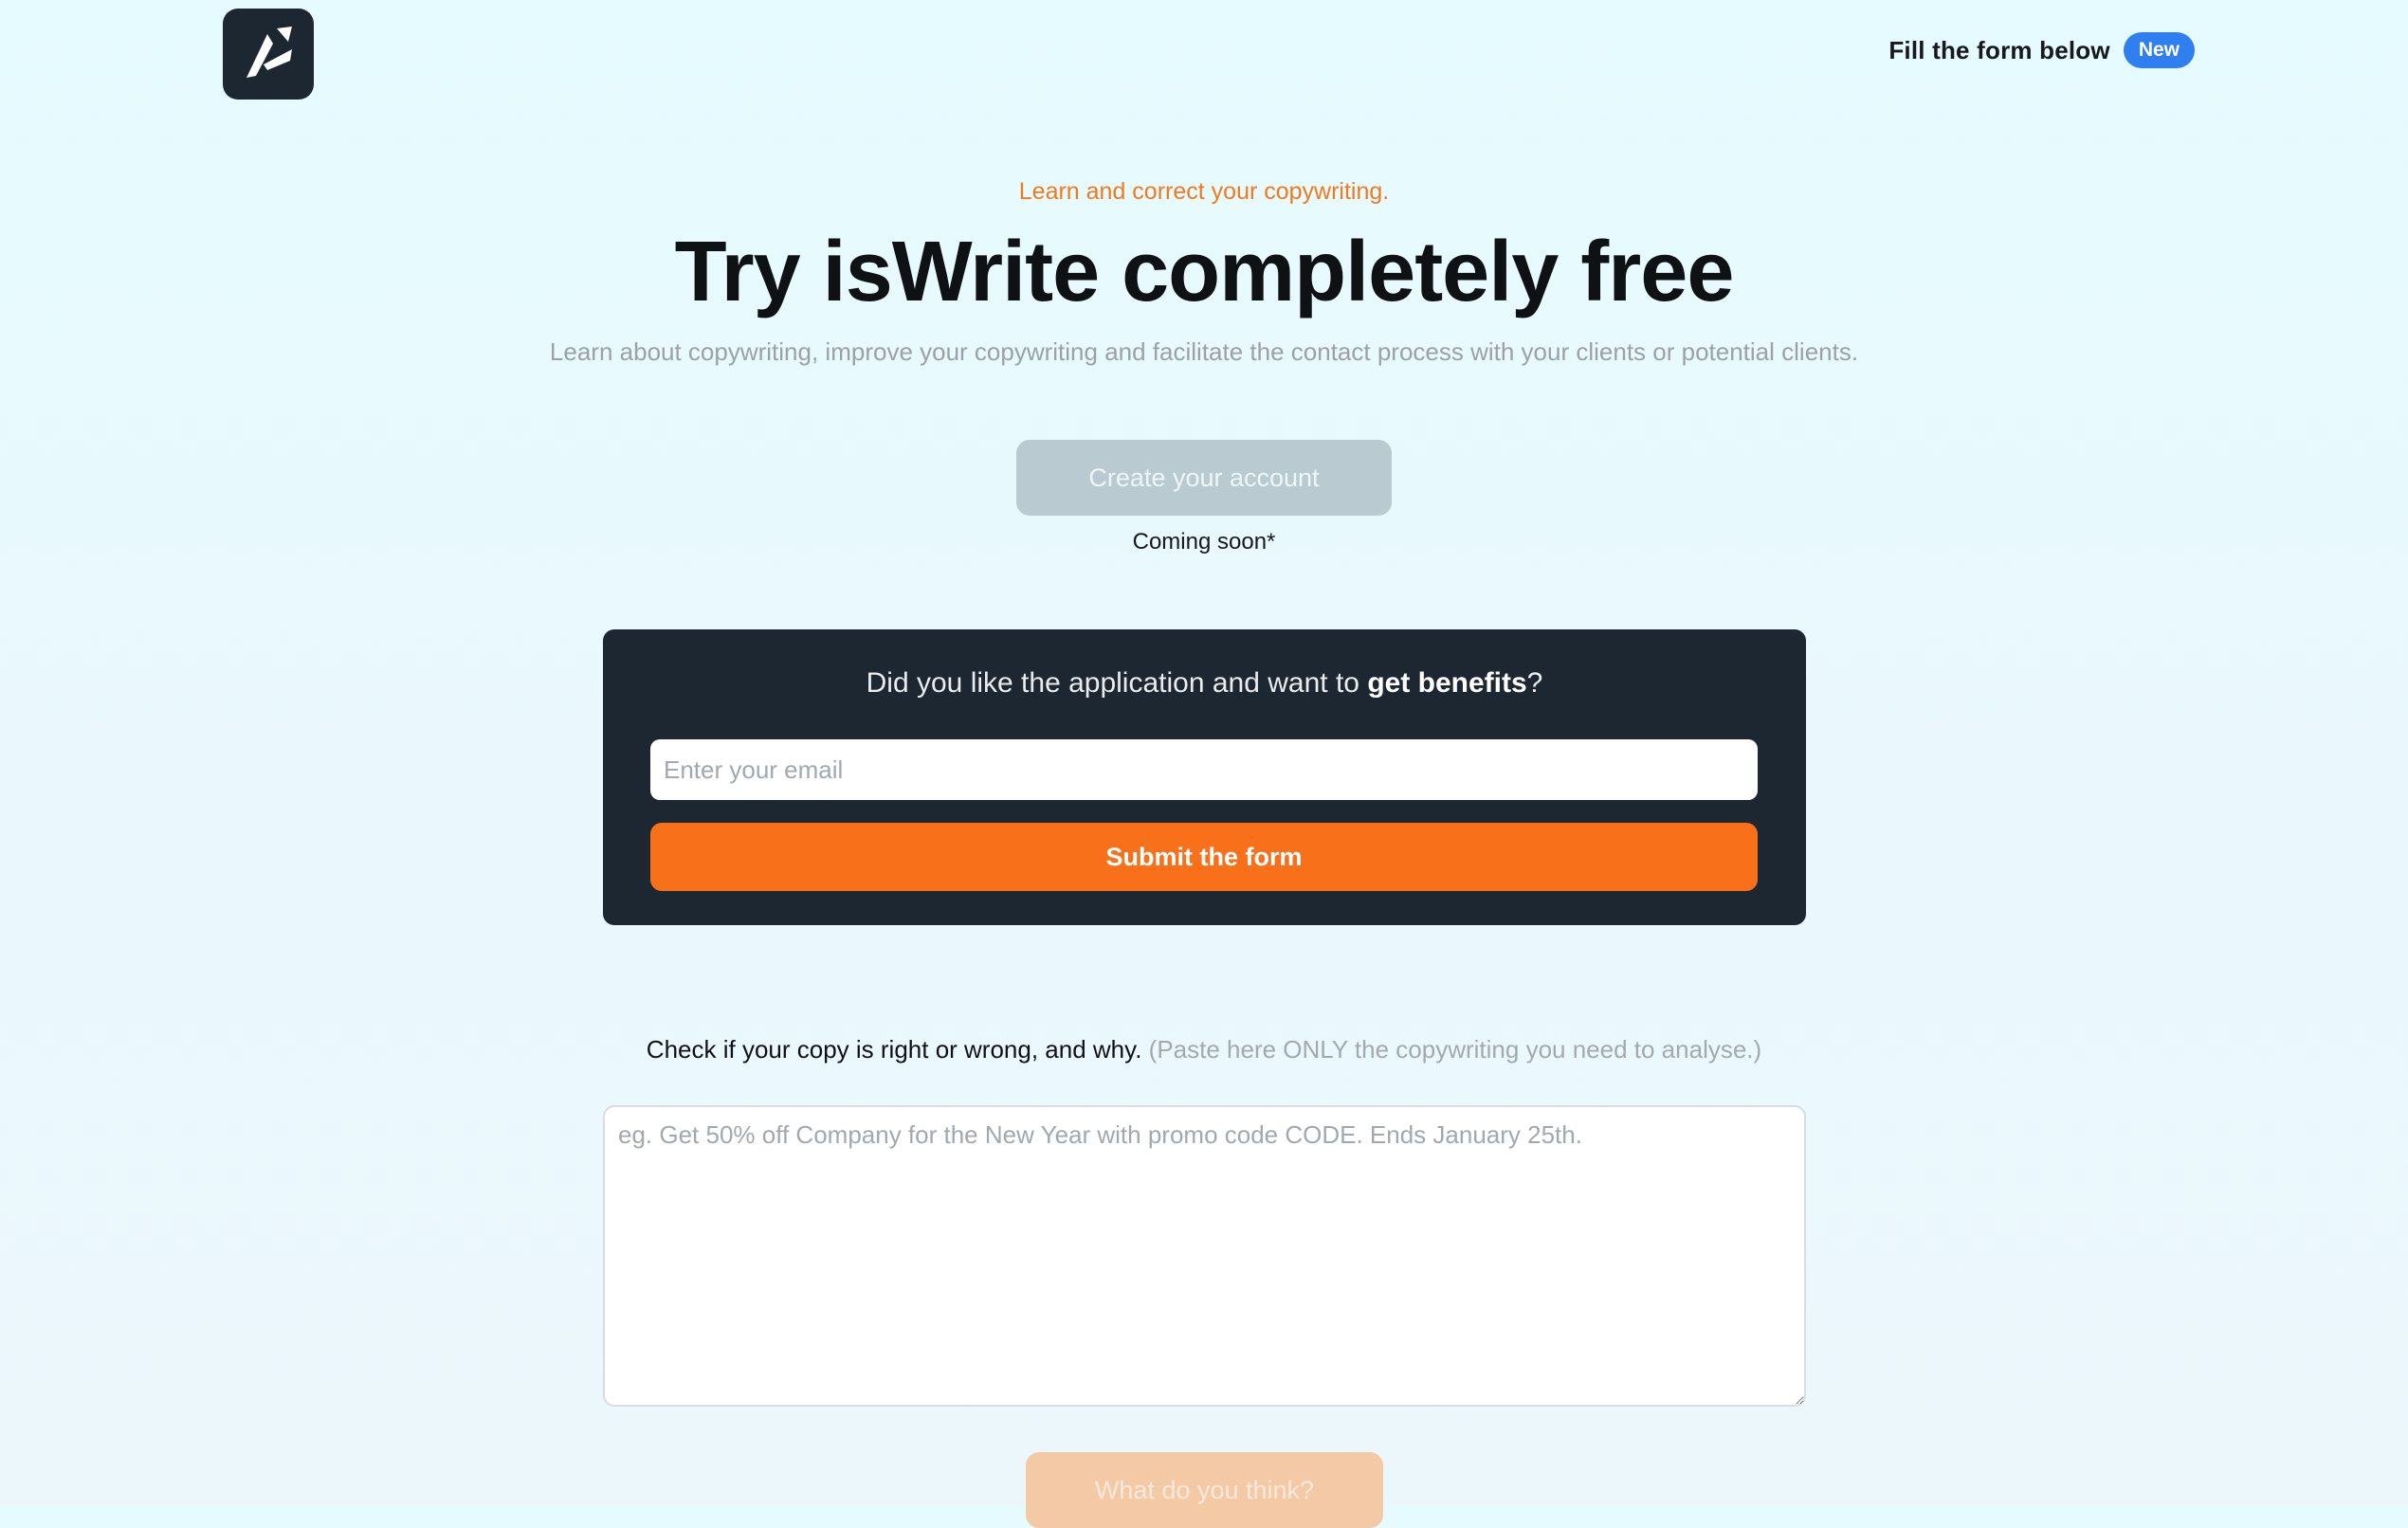 The height and width of the screenshot is (1528, 2408). What do you see at coordinates (1447, 683) in the screenshot?
I see `benefits-heading-bold: get benefits` at bounding box center [1447, 683].